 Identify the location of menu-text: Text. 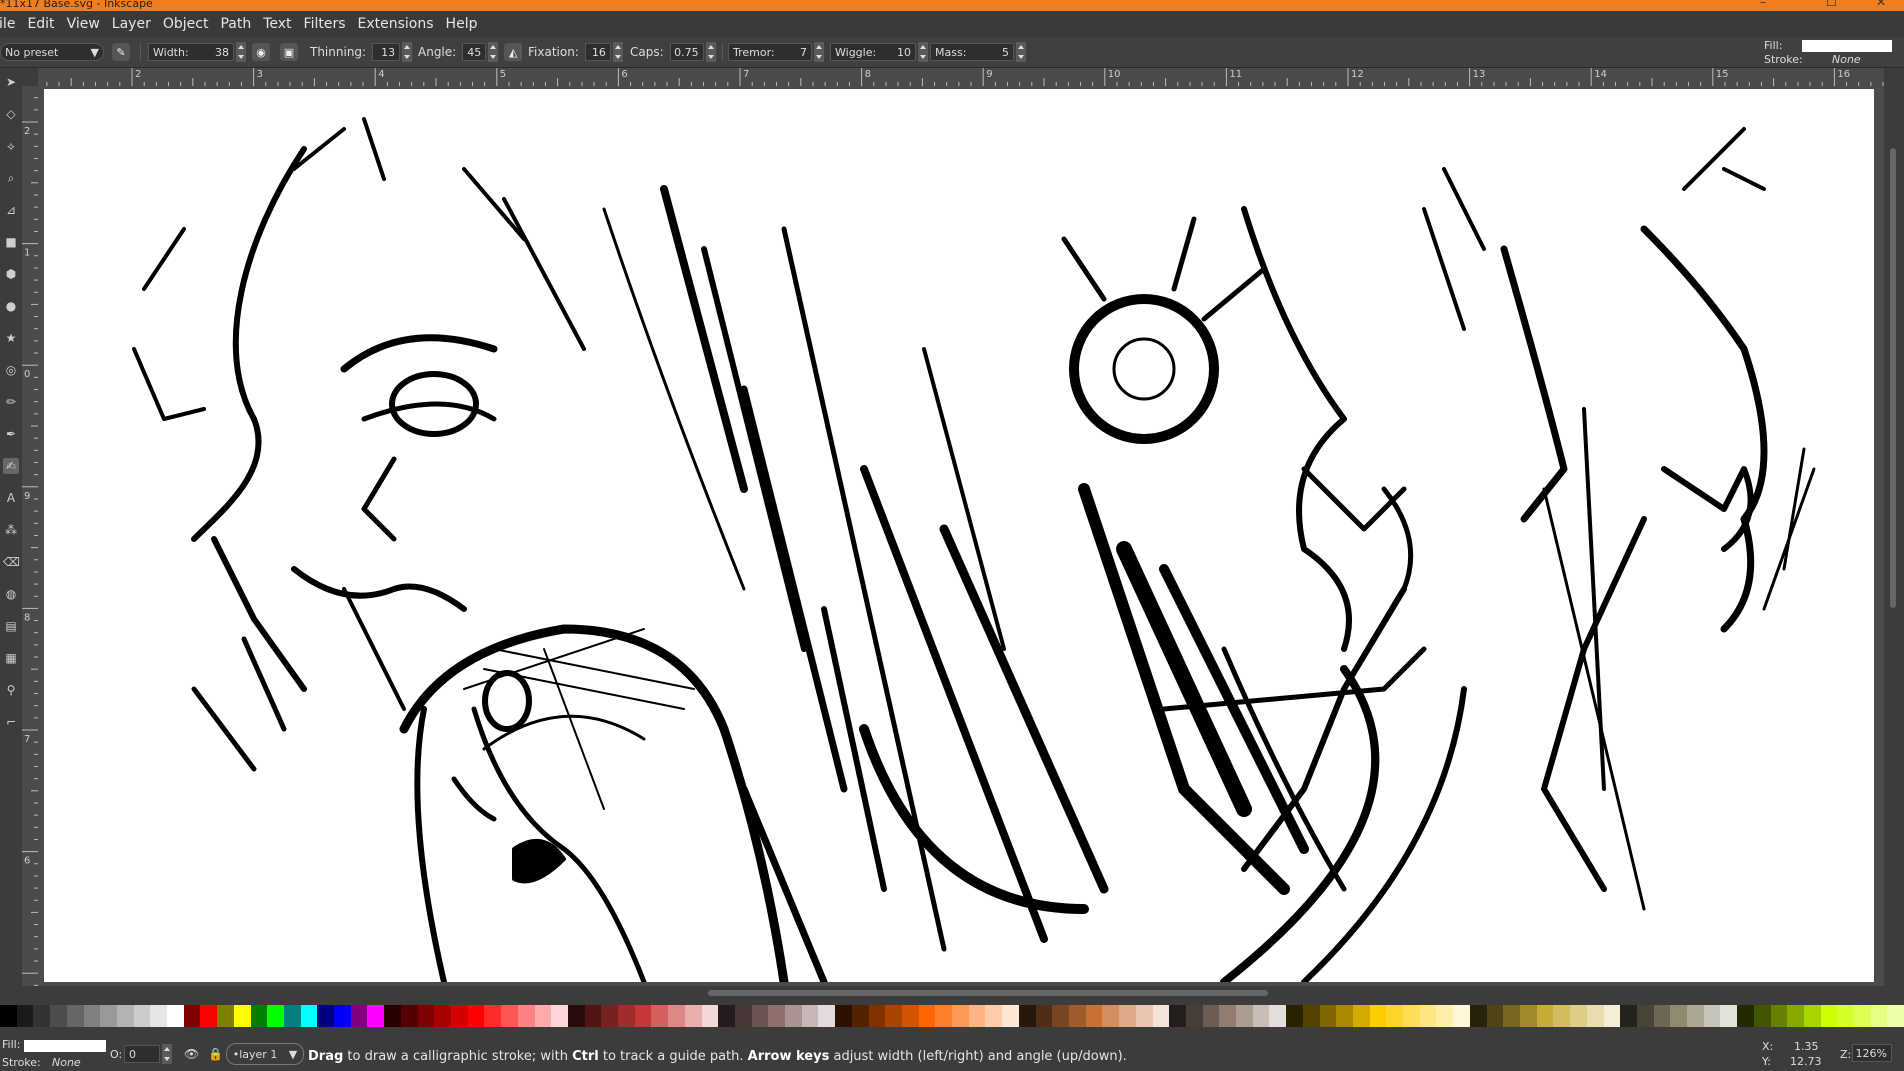
(277, 24).